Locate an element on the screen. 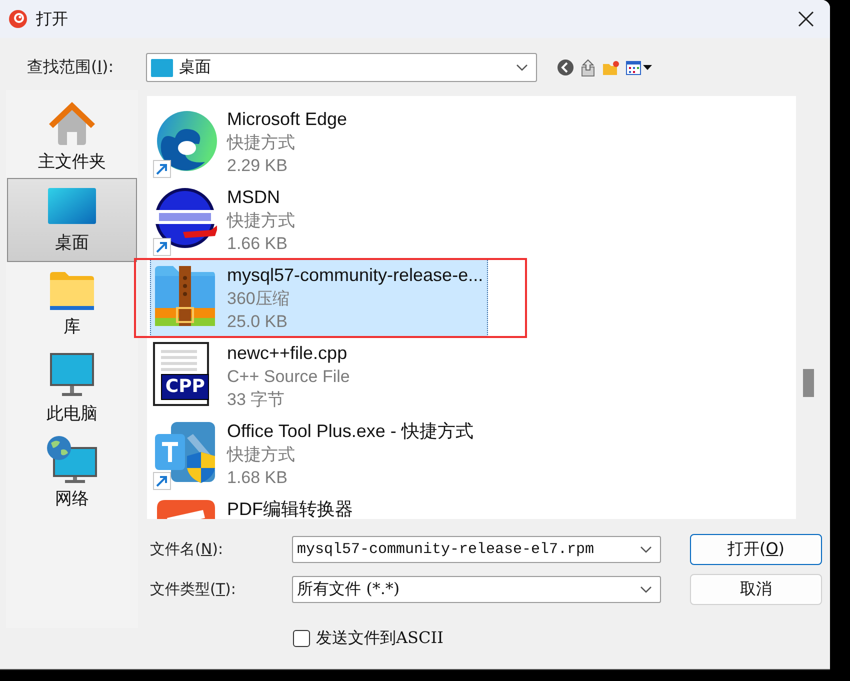  globe-logo-icon is located at coordinates (185, 218).